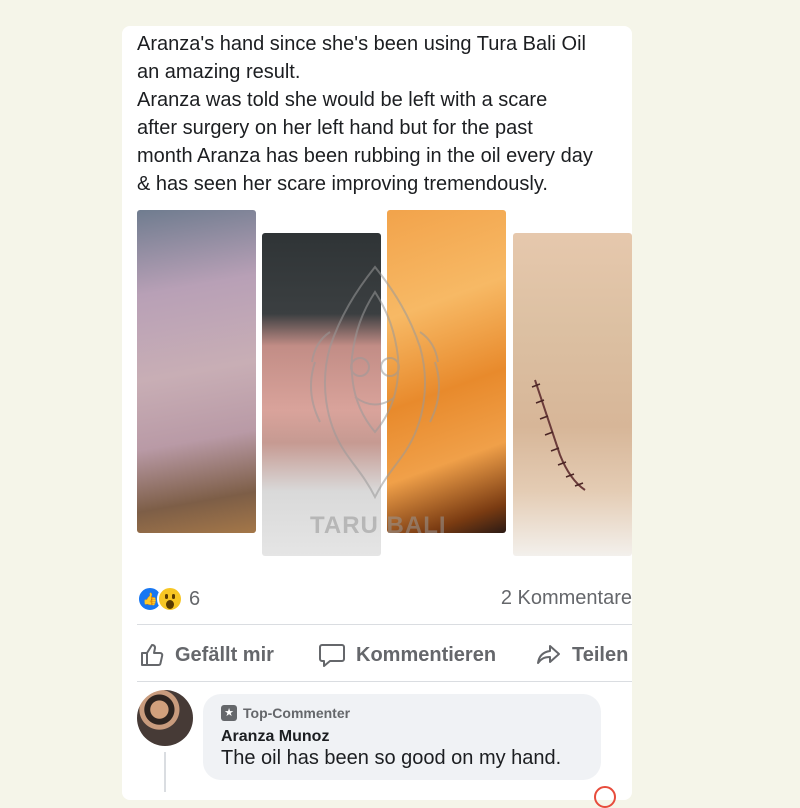  What do you see at coordinates (229, 713) in the screenshot?
I see `badge-icon: ★` at bounding box center [229, 713].